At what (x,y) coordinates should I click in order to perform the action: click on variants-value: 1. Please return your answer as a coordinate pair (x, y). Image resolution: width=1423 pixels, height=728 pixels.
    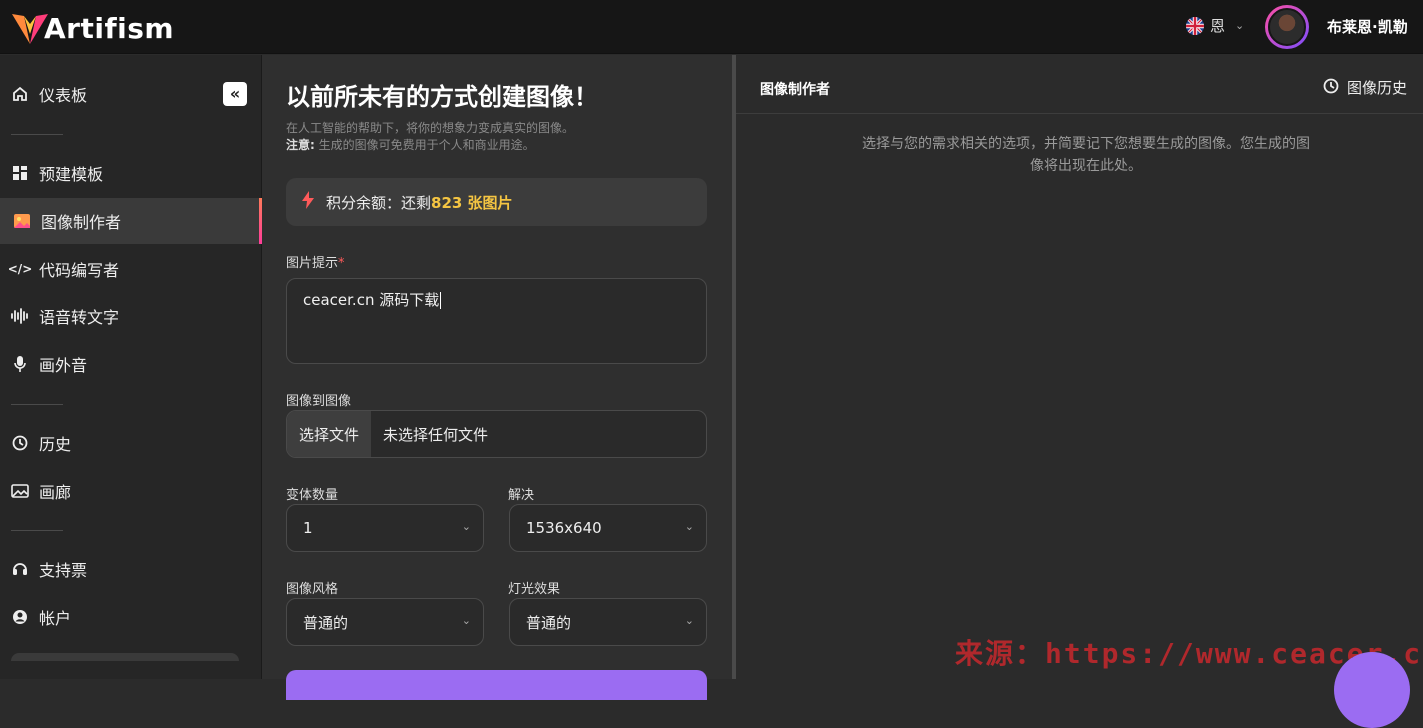
    Looking at the image, I should click on (308, 528).